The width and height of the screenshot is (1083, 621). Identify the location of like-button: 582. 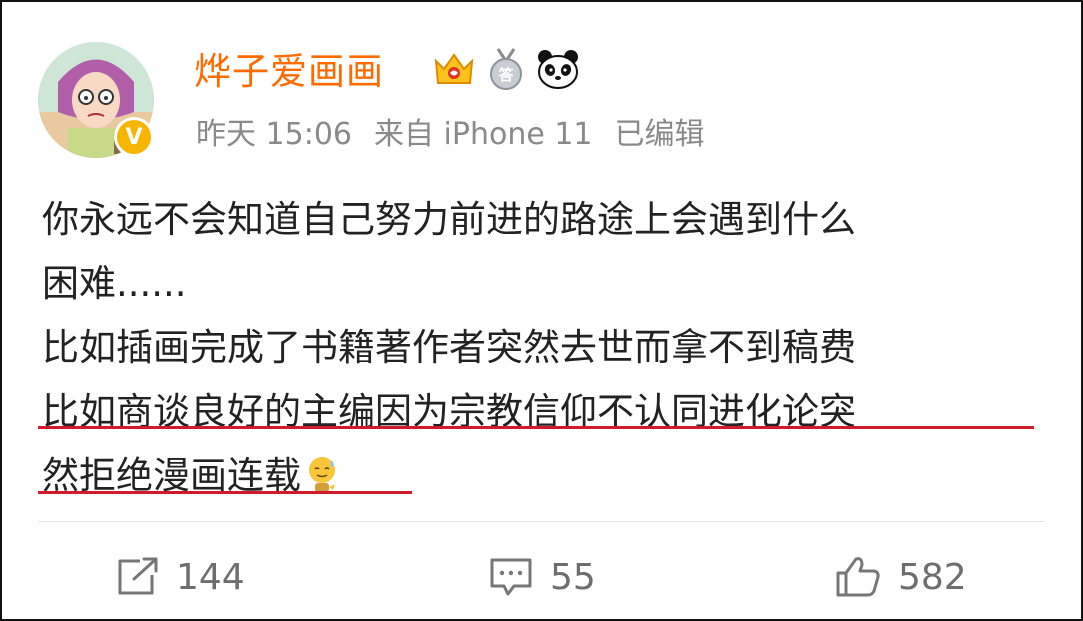
(900, 577).